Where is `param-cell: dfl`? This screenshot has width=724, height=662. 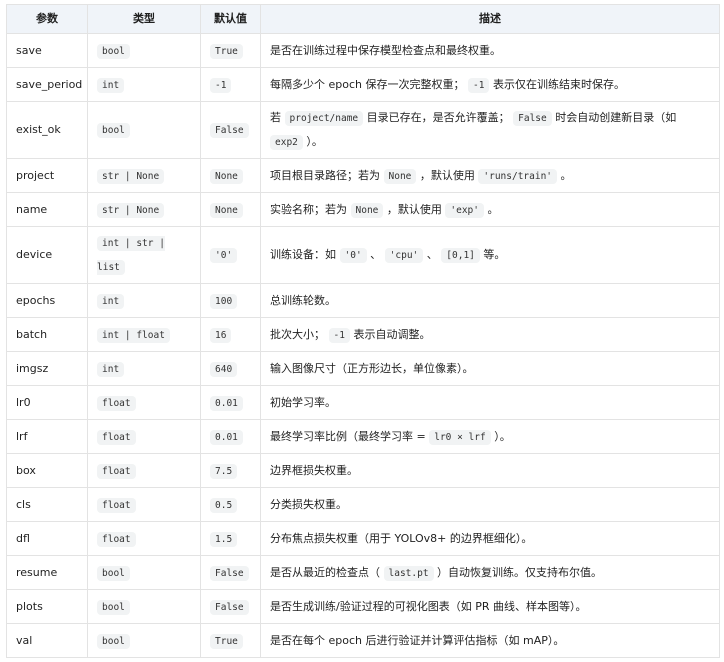
param-cell: dfl is located at coordinates (47, 538).